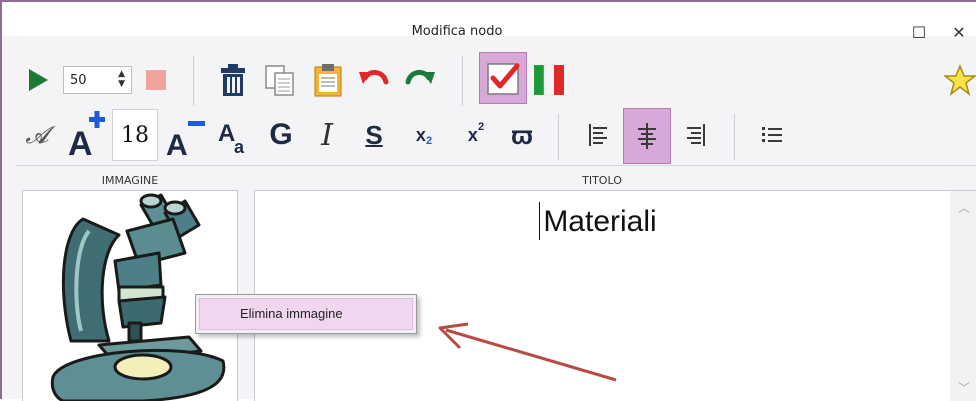  I want to click on font-case-icon: A a, so click(231, 138).